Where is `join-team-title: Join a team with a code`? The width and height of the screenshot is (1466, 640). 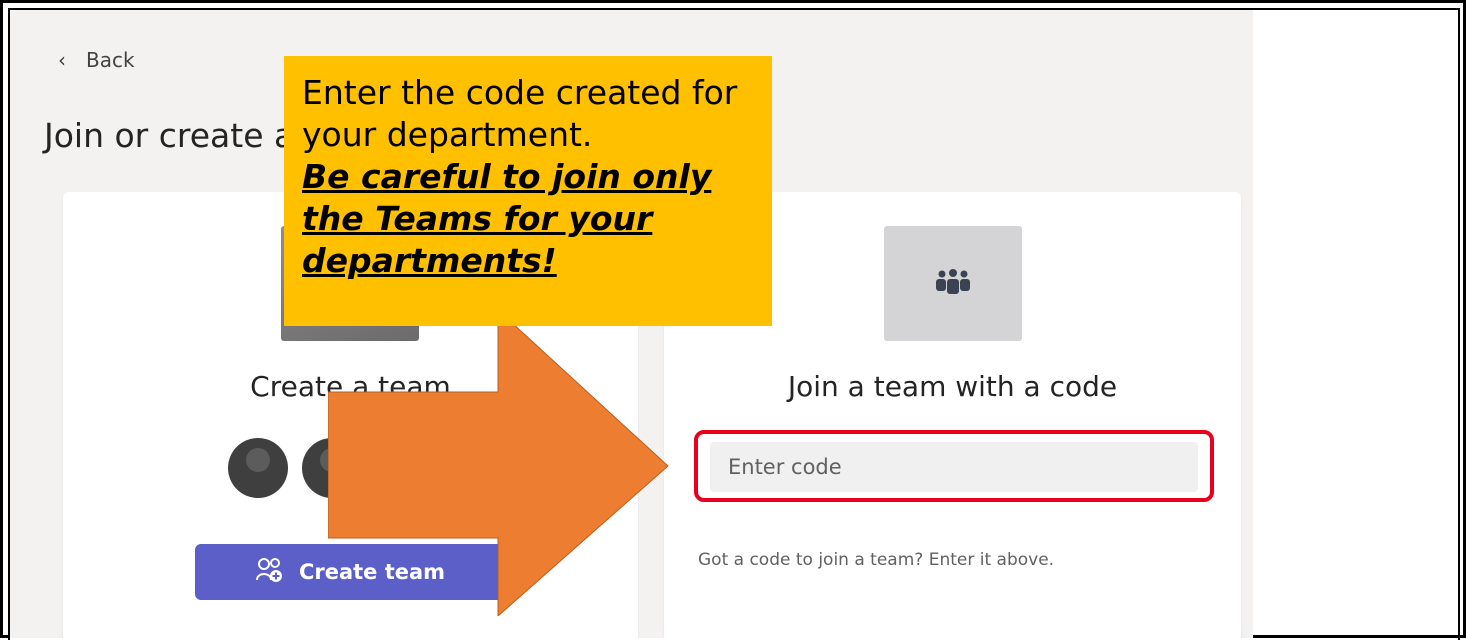 join-team-title: Join a team with a code is located at coordinates (952, 386).